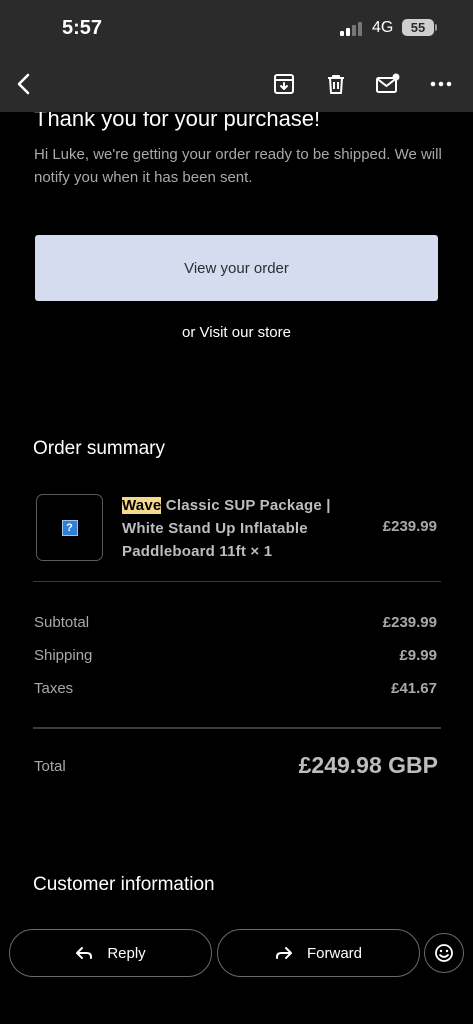 The width and height of the screenshot is (473, 1024). What do you see at coordinates (236, 28) in the screenshot?
I see `status-bar: 5:57 4G 55` at bounding box center [236, 28].